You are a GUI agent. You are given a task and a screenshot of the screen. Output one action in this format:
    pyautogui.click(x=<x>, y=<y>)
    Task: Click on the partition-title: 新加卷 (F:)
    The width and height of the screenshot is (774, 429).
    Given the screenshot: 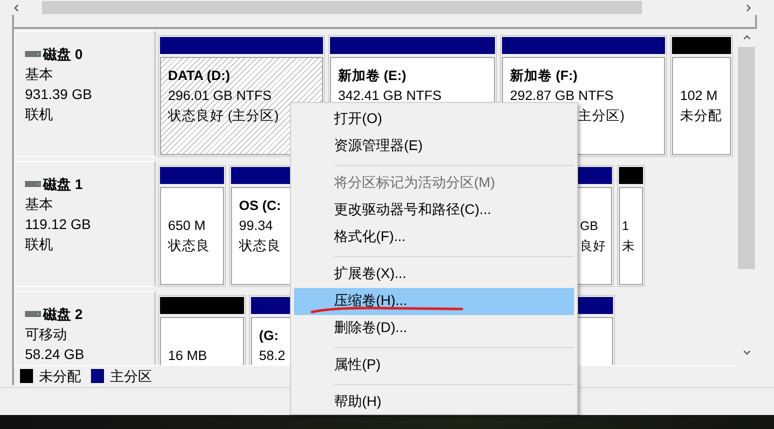 What is the action you would take?
    pyautogui.click(x=544, y=76)
    